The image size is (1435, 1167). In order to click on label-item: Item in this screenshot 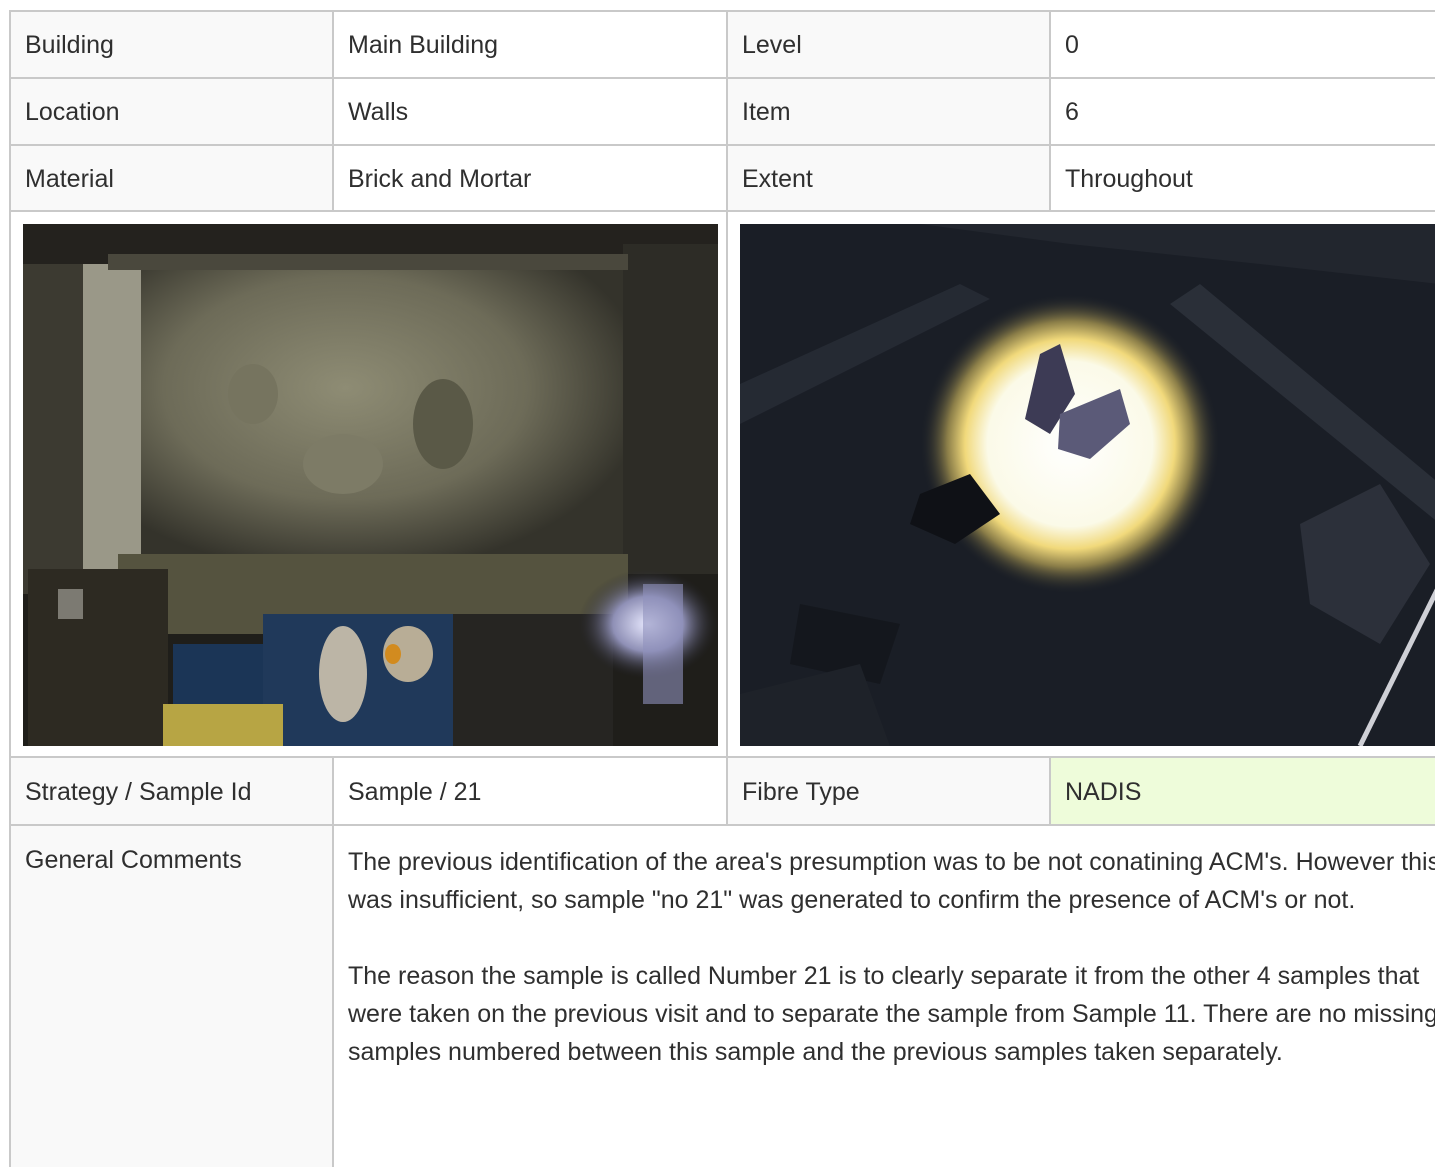, I will do `click(888, 112)`.